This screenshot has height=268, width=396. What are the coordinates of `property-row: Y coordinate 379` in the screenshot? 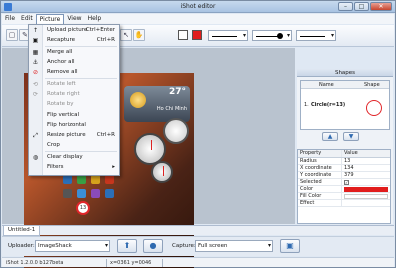 It's located at (344, 175).